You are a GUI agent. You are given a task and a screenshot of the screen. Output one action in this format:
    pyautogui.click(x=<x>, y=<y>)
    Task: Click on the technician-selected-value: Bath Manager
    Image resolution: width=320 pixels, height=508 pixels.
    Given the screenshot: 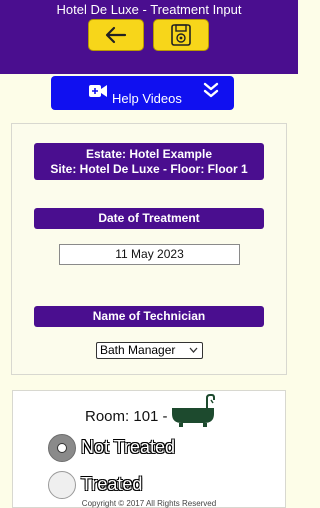 What is the action you would take?
    pyautogui.click(x=138, y=350)
    